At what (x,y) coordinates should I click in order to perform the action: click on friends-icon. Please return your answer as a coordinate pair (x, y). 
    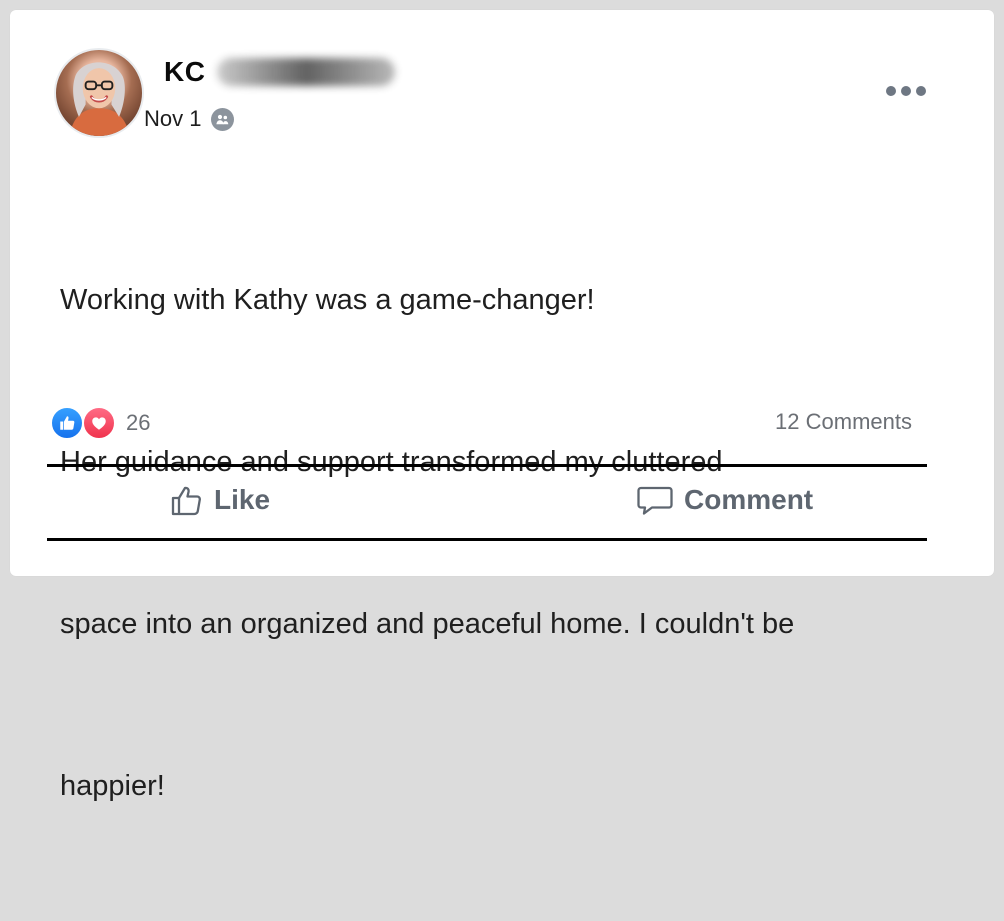
    Looking at the image, I should click on (223, 119).